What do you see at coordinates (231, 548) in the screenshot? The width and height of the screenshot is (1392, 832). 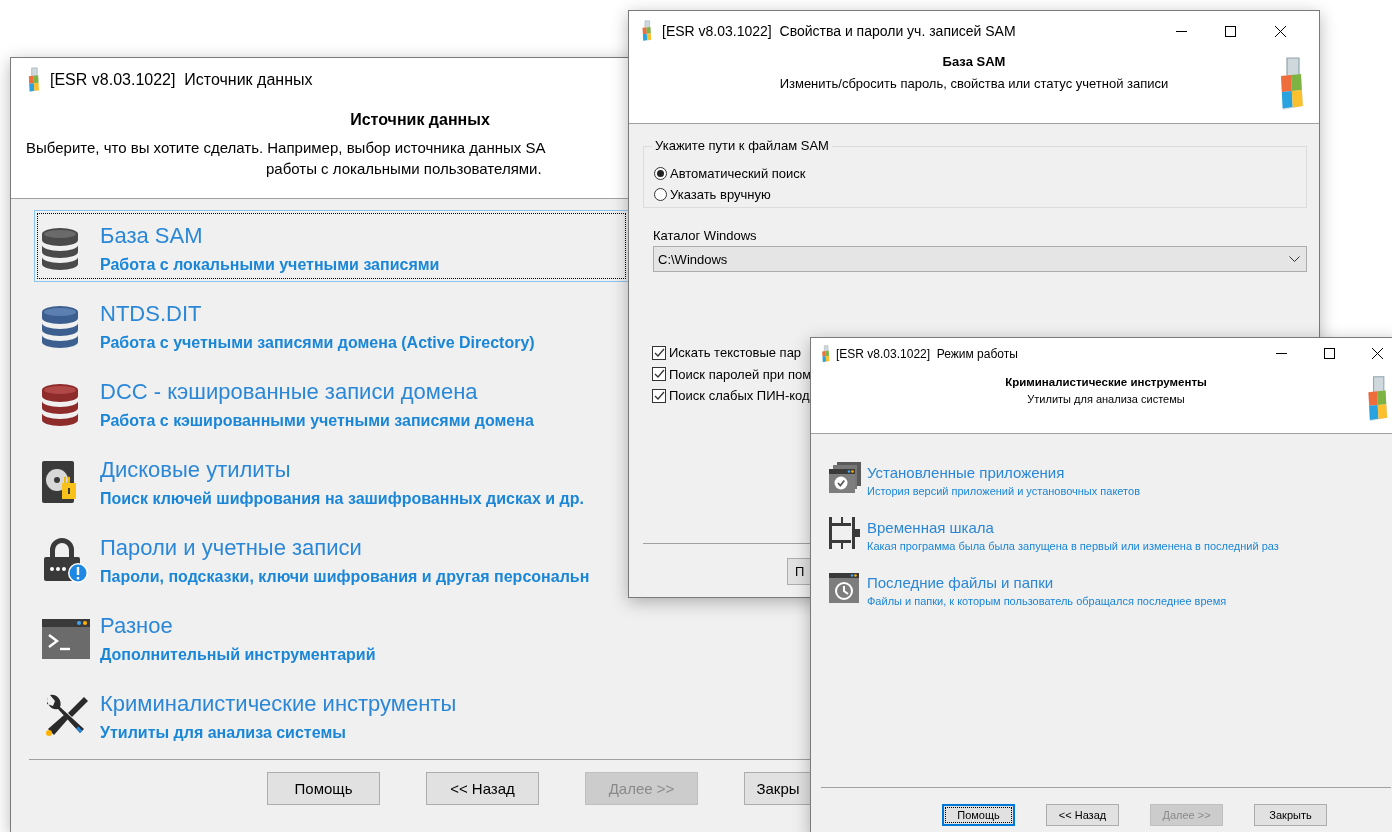 I see `option-title: Пароли и учетные записи` at bounding box center [231, 548].